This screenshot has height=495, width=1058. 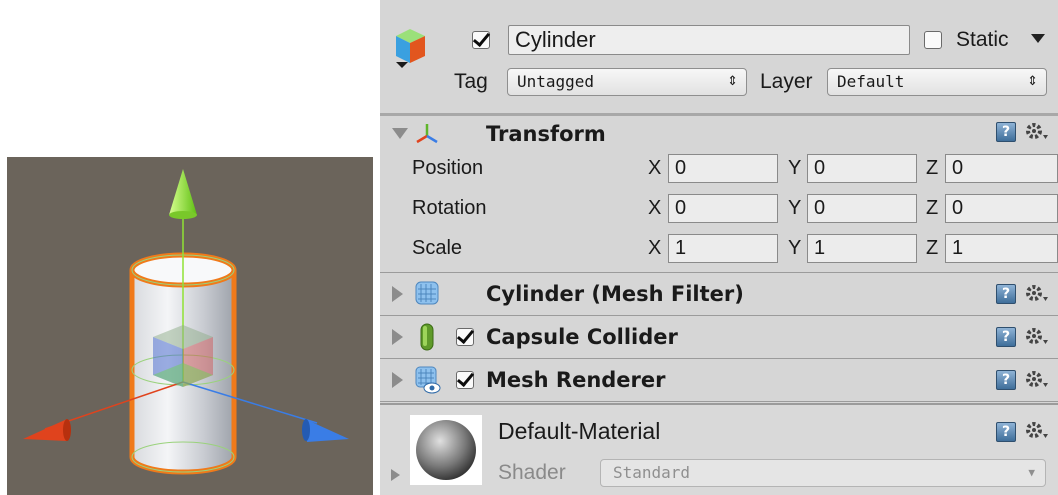 I want to click on shader-value: Standard, so click(x=652, y=472).